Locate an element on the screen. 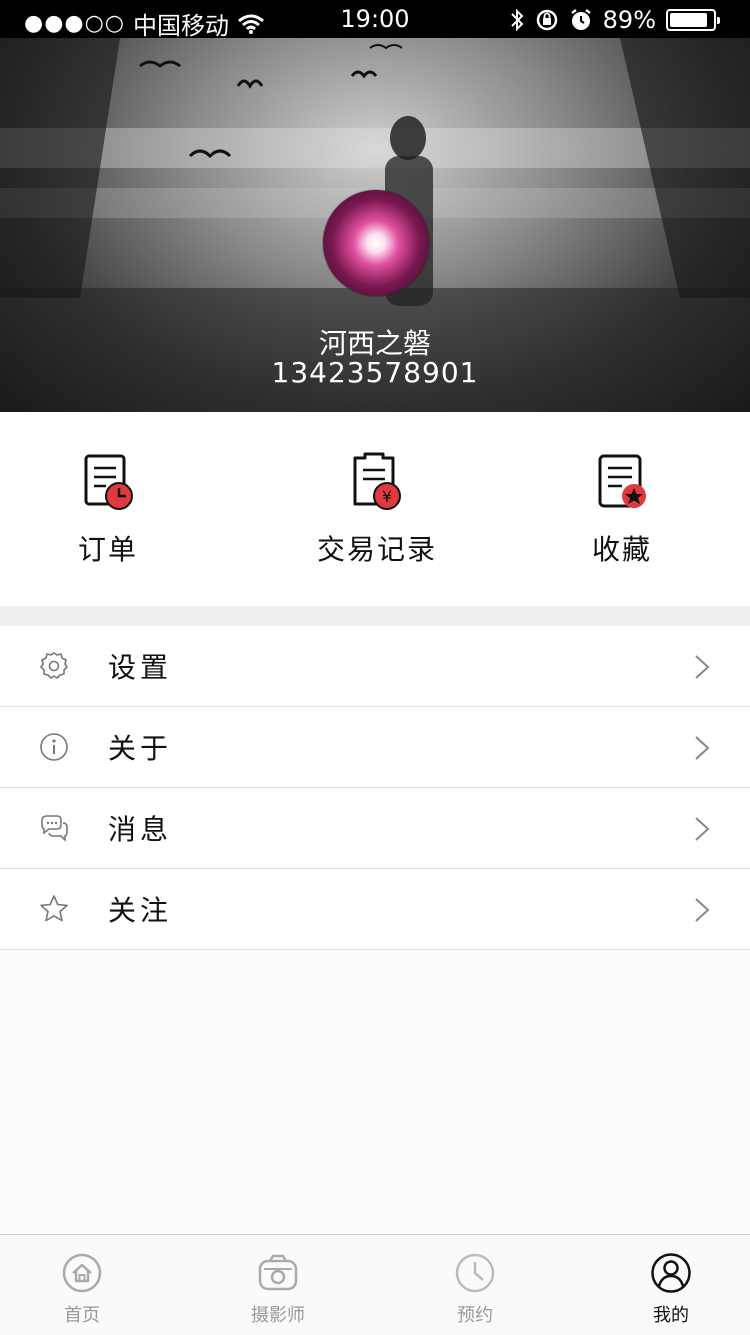  quick-action-orders: 订单 is located at coordinates (109, 510).